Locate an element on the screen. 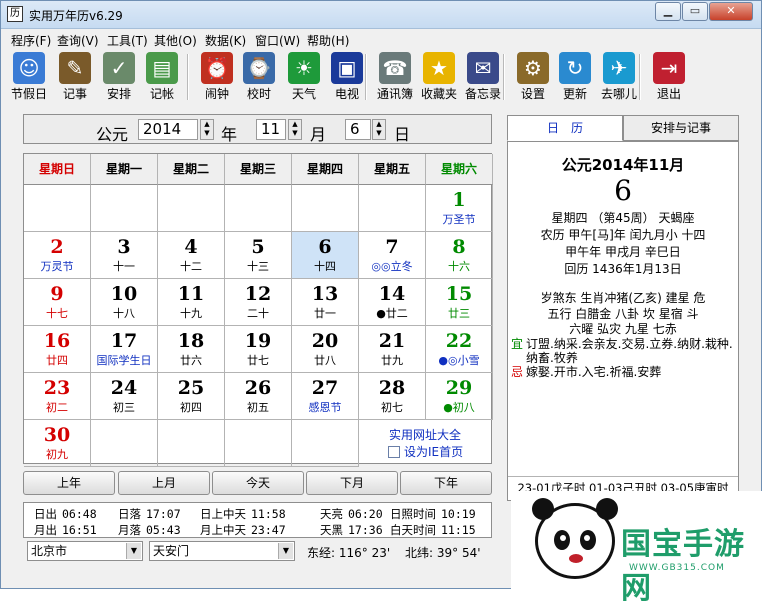 The image size is (762, 607). menu-other: 其他(O) is located at coordinates (175, 40).